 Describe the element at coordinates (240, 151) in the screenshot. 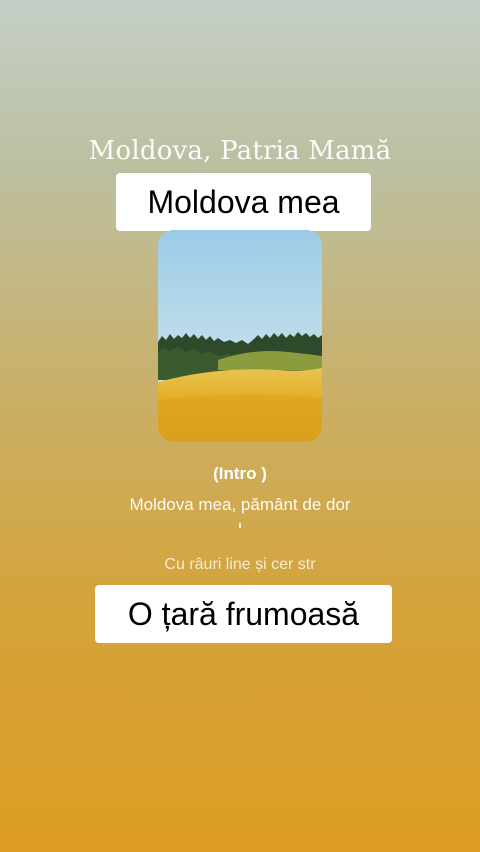

I see `song-title: Moldova, Patria Mamă` at that location.